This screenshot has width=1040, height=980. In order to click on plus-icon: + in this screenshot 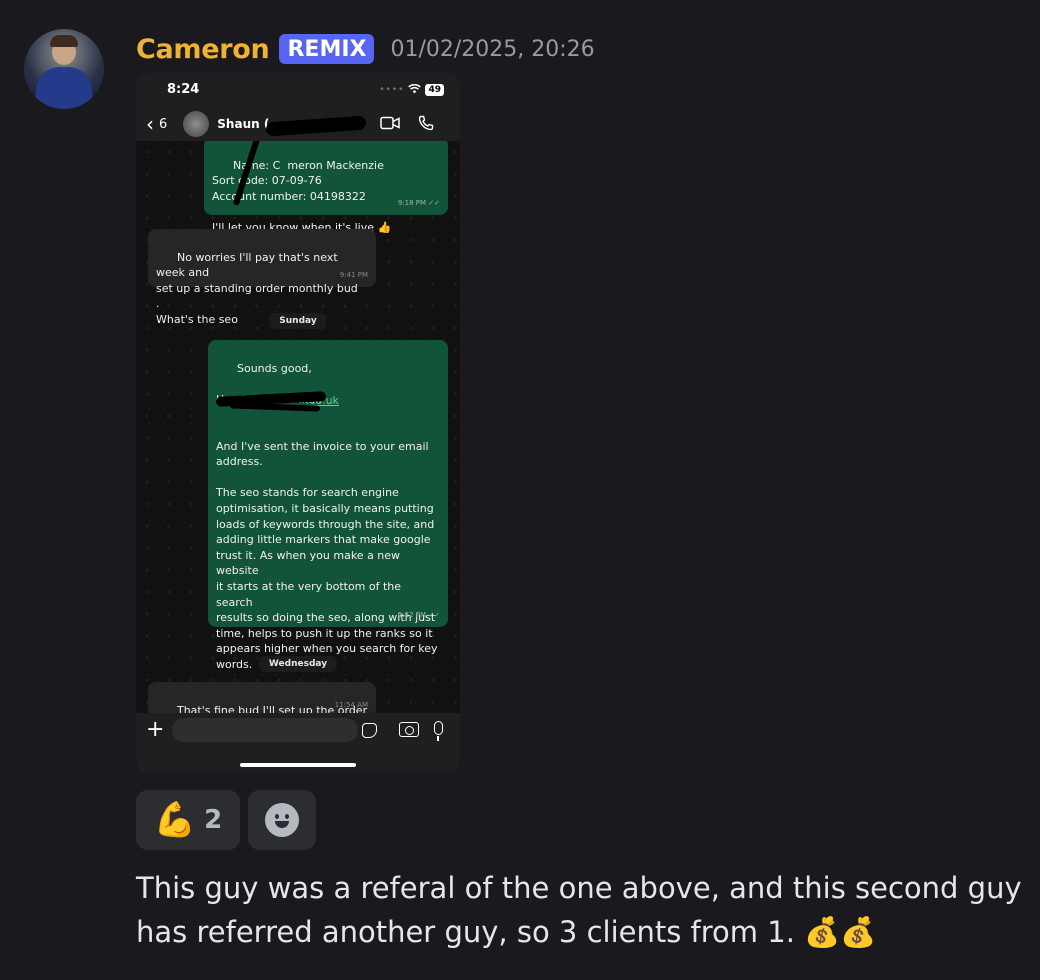, I will do `click(155, 729)`.